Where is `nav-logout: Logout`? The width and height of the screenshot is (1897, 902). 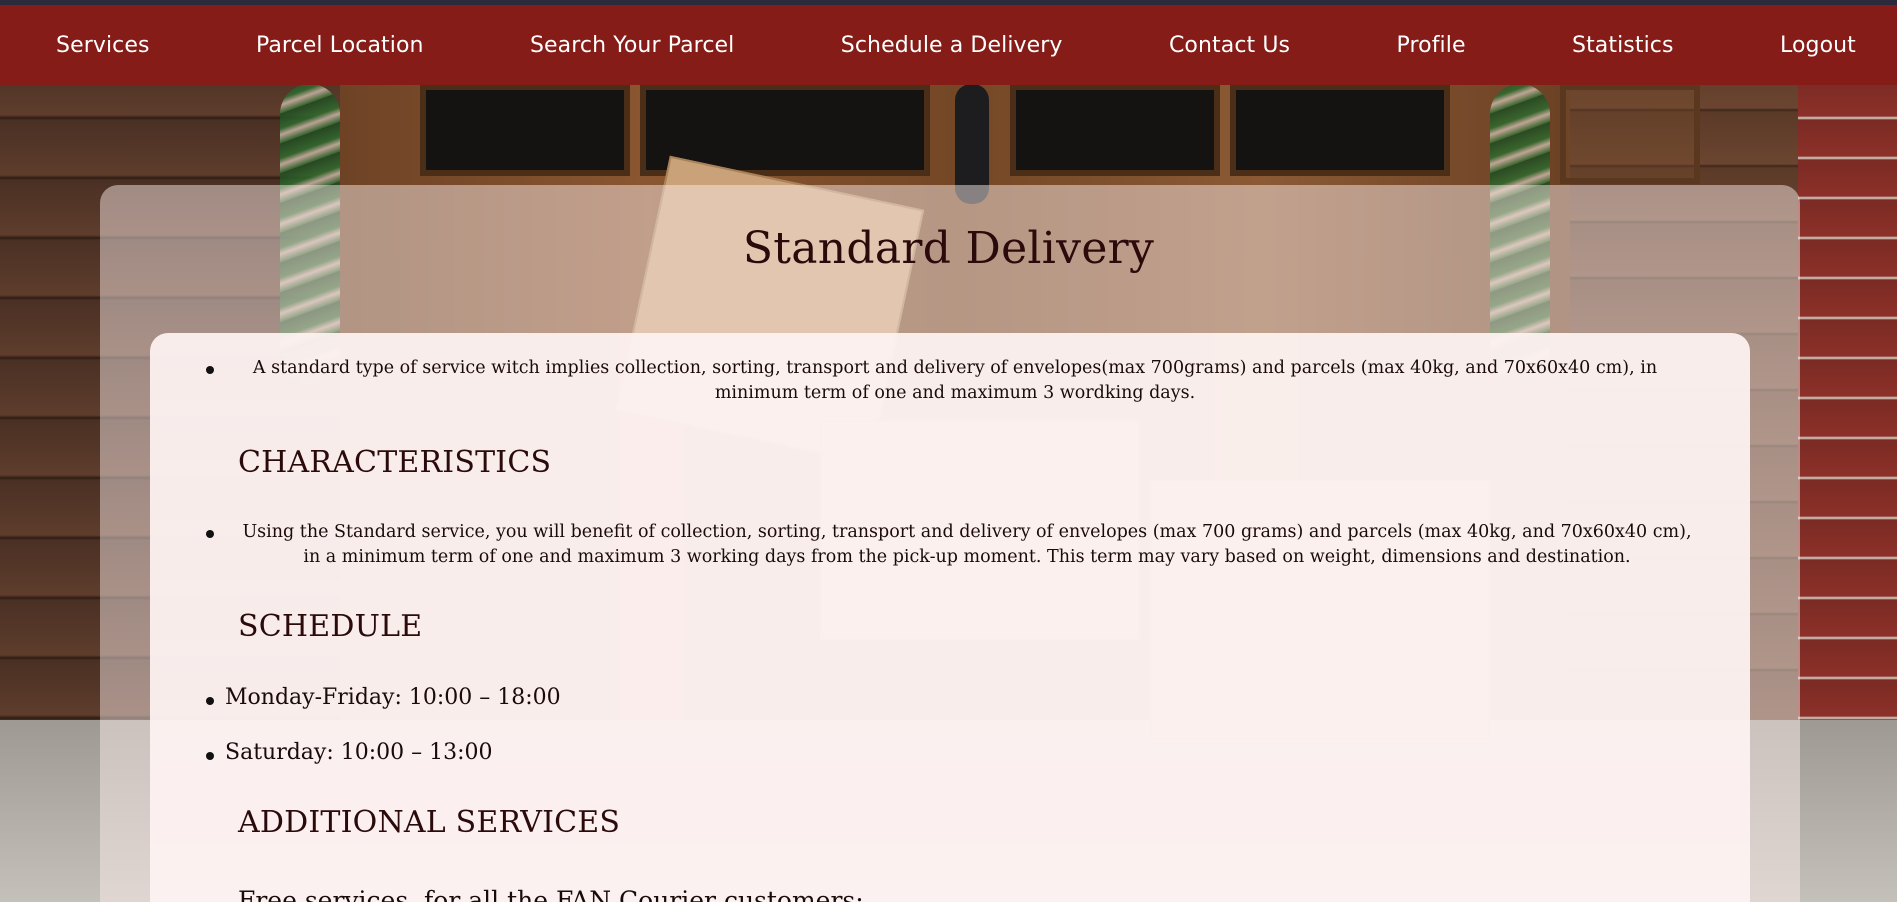
nav-logout: Logout is located at coordinates (1818, 45).